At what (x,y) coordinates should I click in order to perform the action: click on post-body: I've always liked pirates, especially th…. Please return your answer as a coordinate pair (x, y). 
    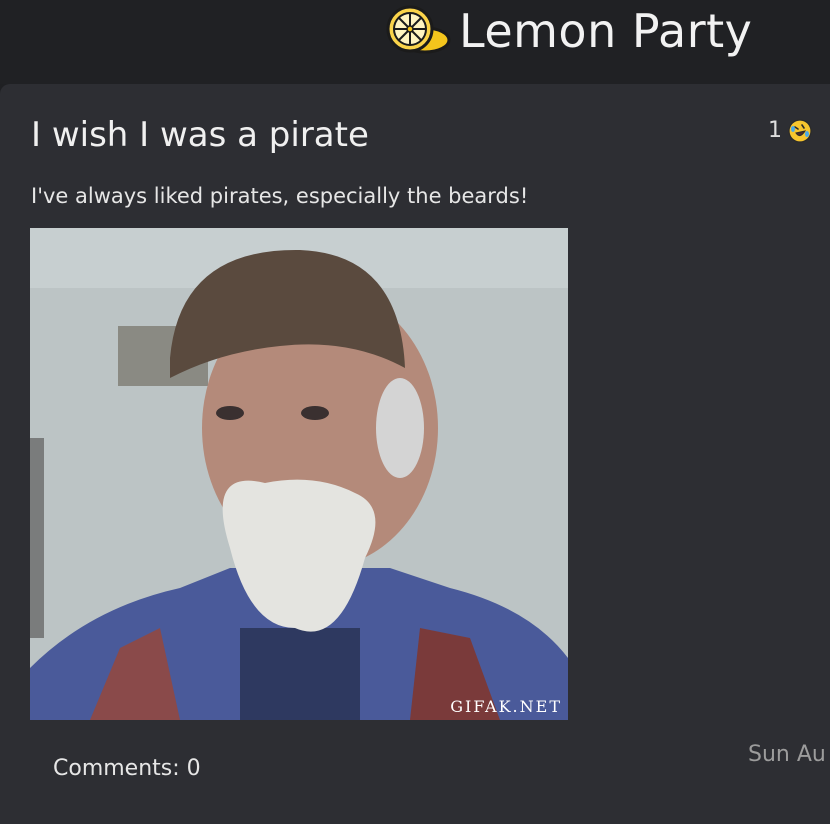
    Looking at the image, I should click on (280, 196).